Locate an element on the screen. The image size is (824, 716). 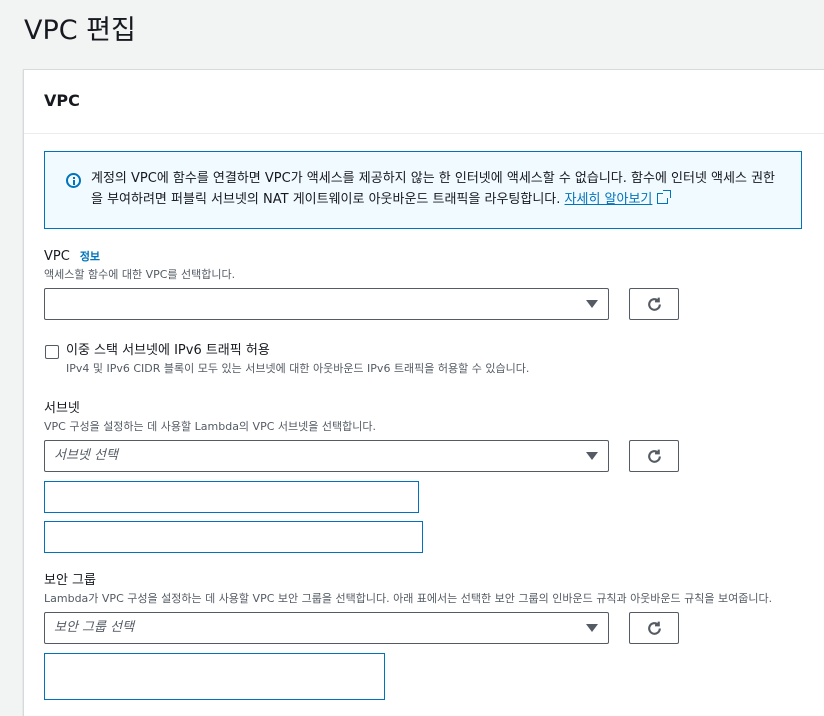
vpc-info-link: 정보 is located at coordinates (90, 256).